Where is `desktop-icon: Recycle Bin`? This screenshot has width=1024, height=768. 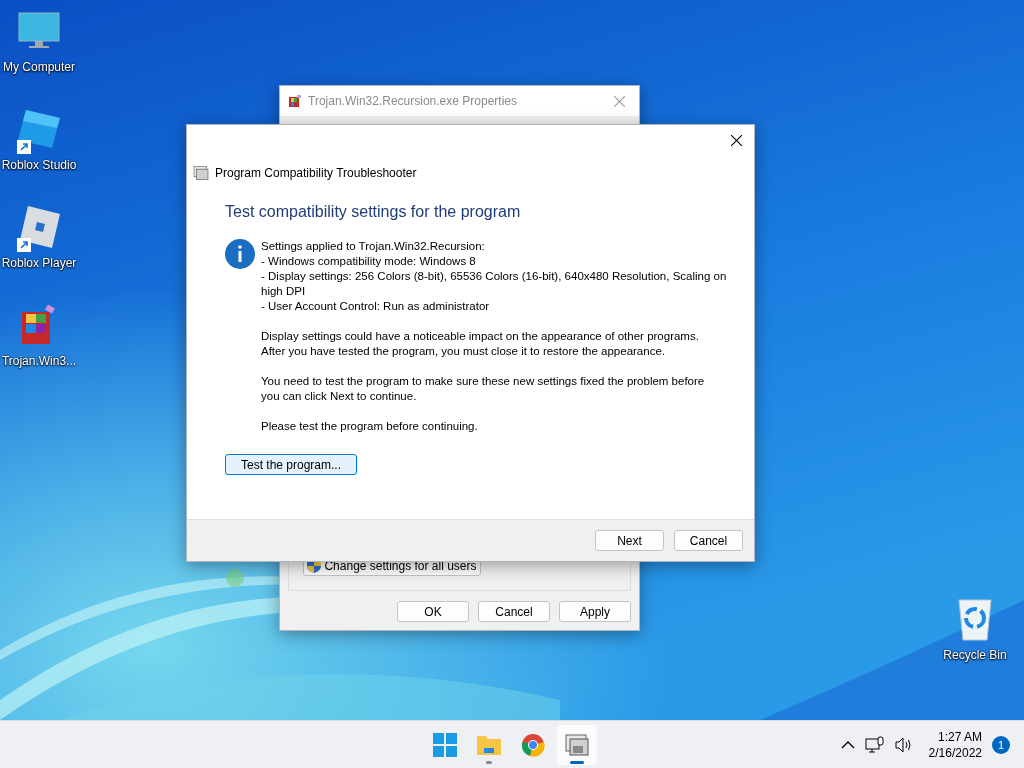 desktop-icon: Recycle Bin is located at coordinates (975, 634).